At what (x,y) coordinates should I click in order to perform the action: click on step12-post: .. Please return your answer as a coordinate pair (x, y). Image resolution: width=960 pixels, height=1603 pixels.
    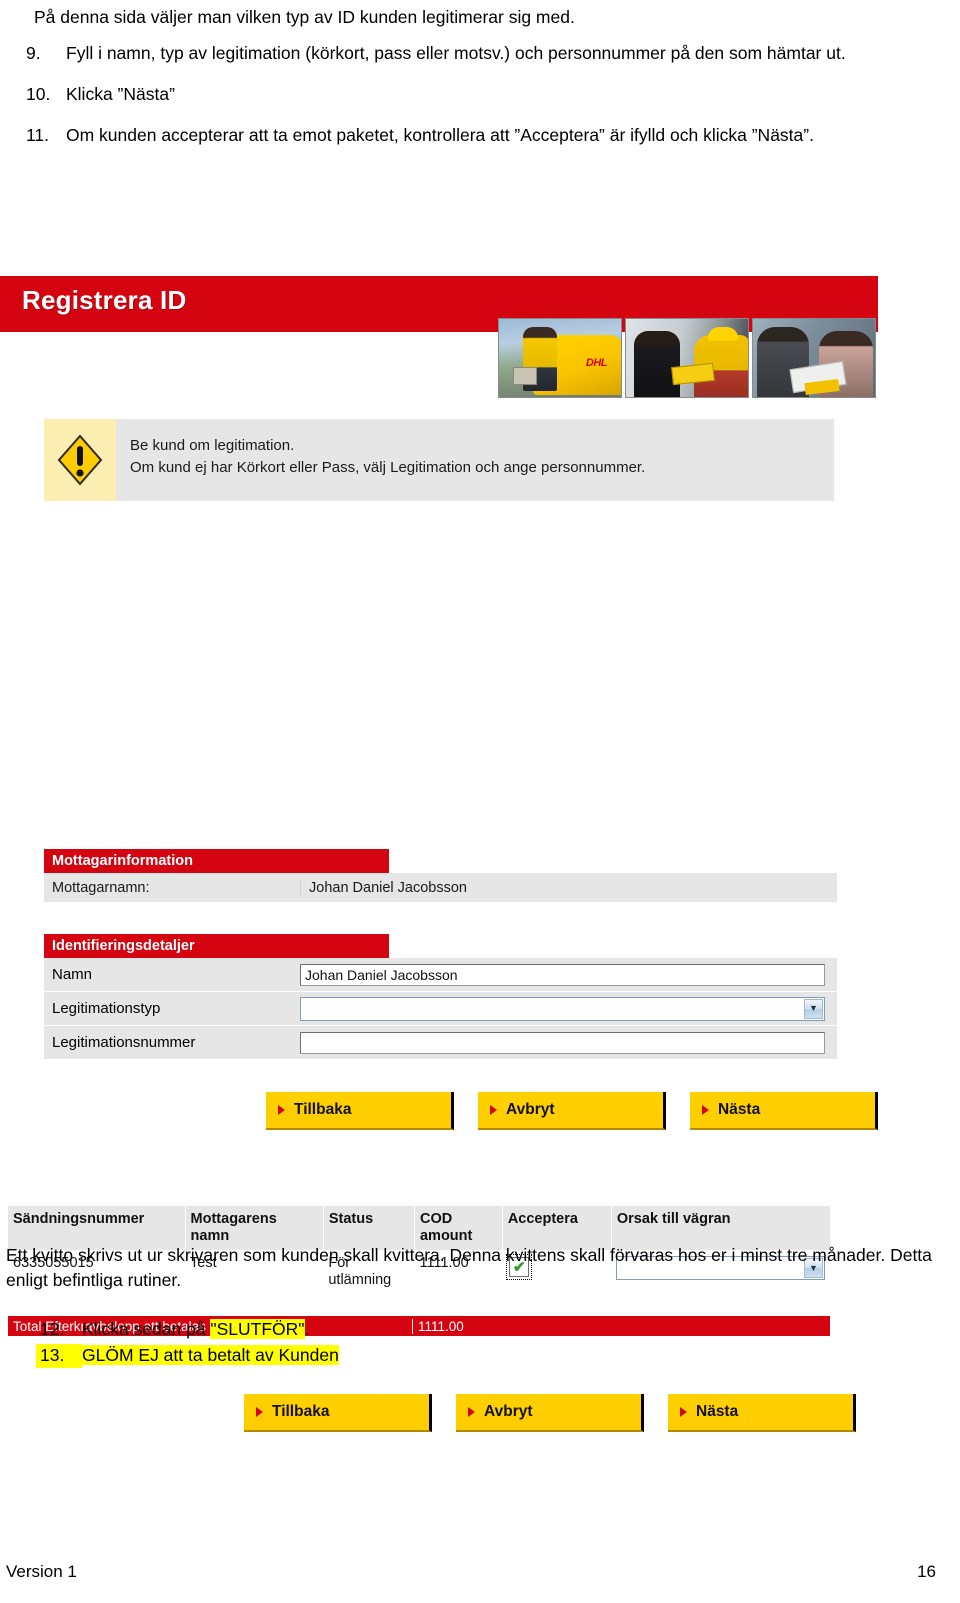
    Looking at the image, I should click on (307, 1329).